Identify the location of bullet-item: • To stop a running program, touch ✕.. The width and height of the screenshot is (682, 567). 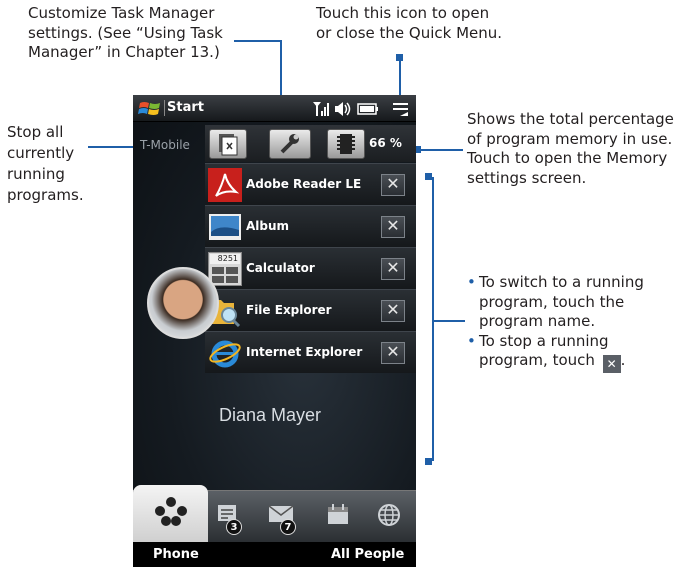
(555, 352).